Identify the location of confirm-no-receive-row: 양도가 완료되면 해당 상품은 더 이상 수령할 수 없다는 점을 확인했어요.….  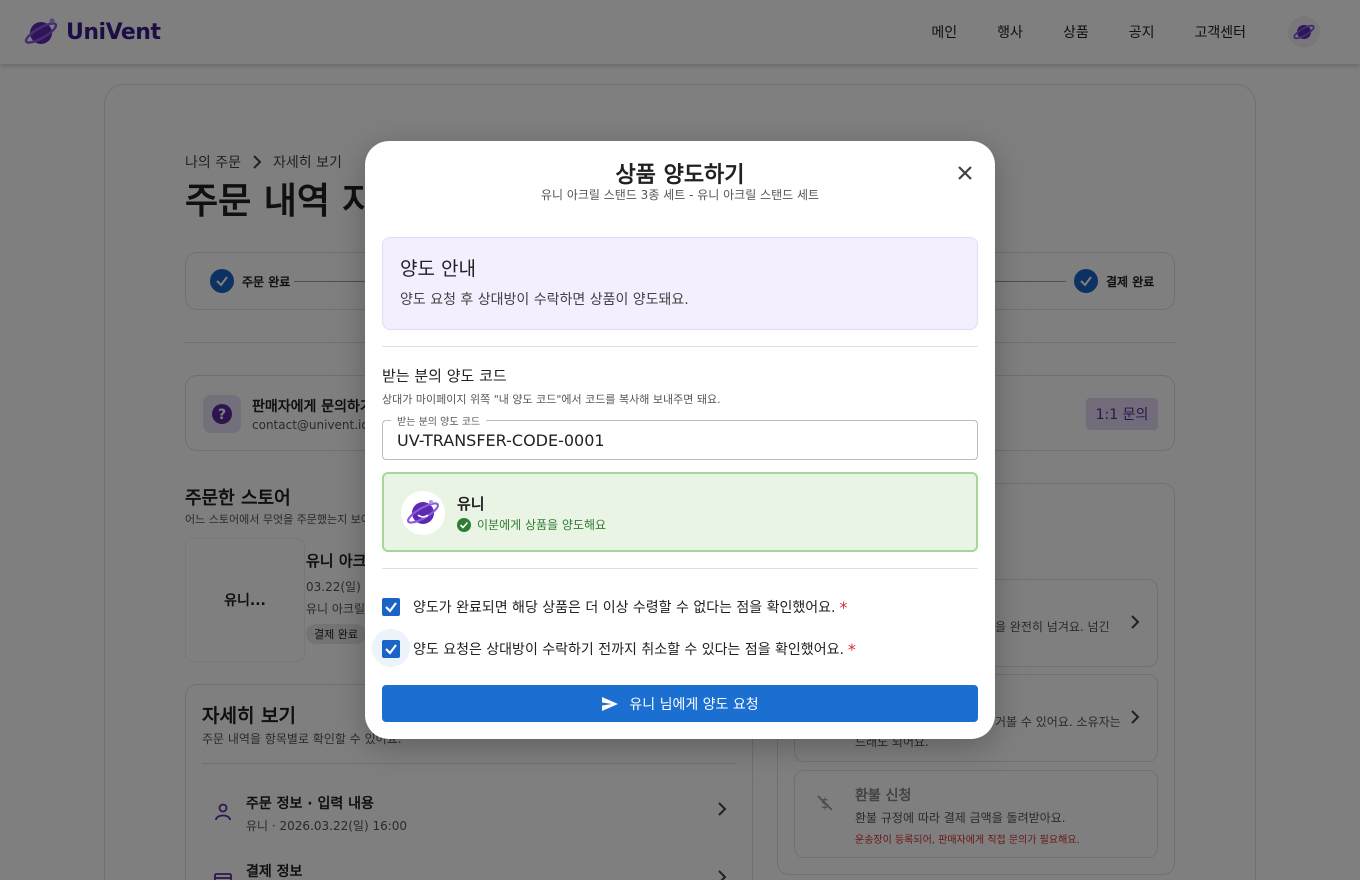
(614, 607).